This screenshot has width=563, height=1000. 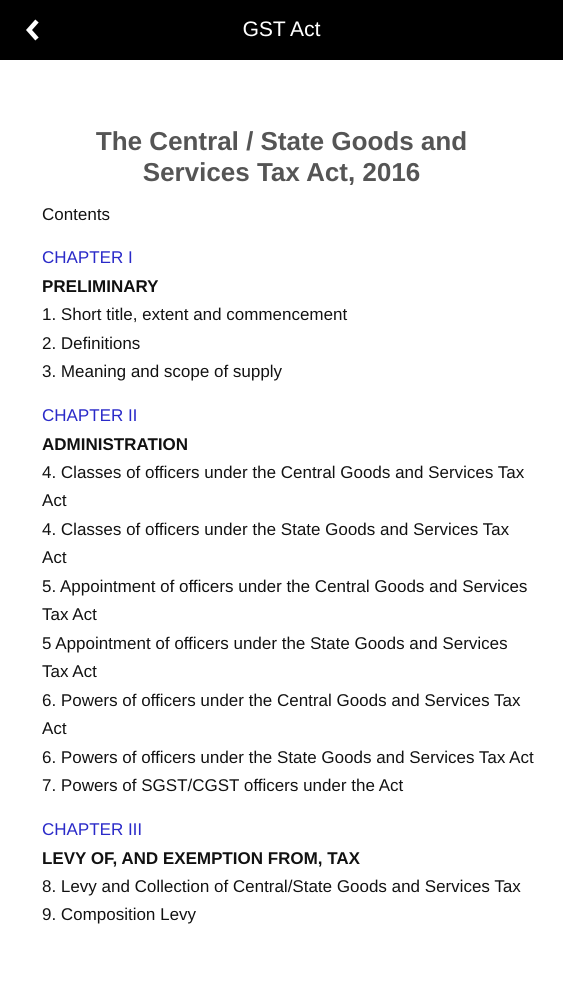 What do you see at coordinates (77, 215) in the screenshot?
I see `contents-label: Contents` at bounding box center [77, 215].